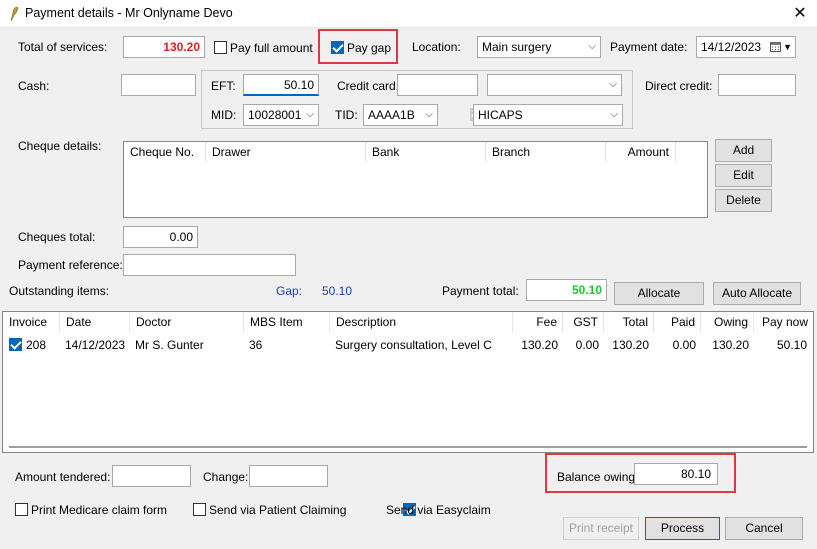 Image resolution: width=817 pixels, height=549 pixels. Describe the element at coordinates (629, 322) in the screenshot. I see `column-header: Total` at that location.